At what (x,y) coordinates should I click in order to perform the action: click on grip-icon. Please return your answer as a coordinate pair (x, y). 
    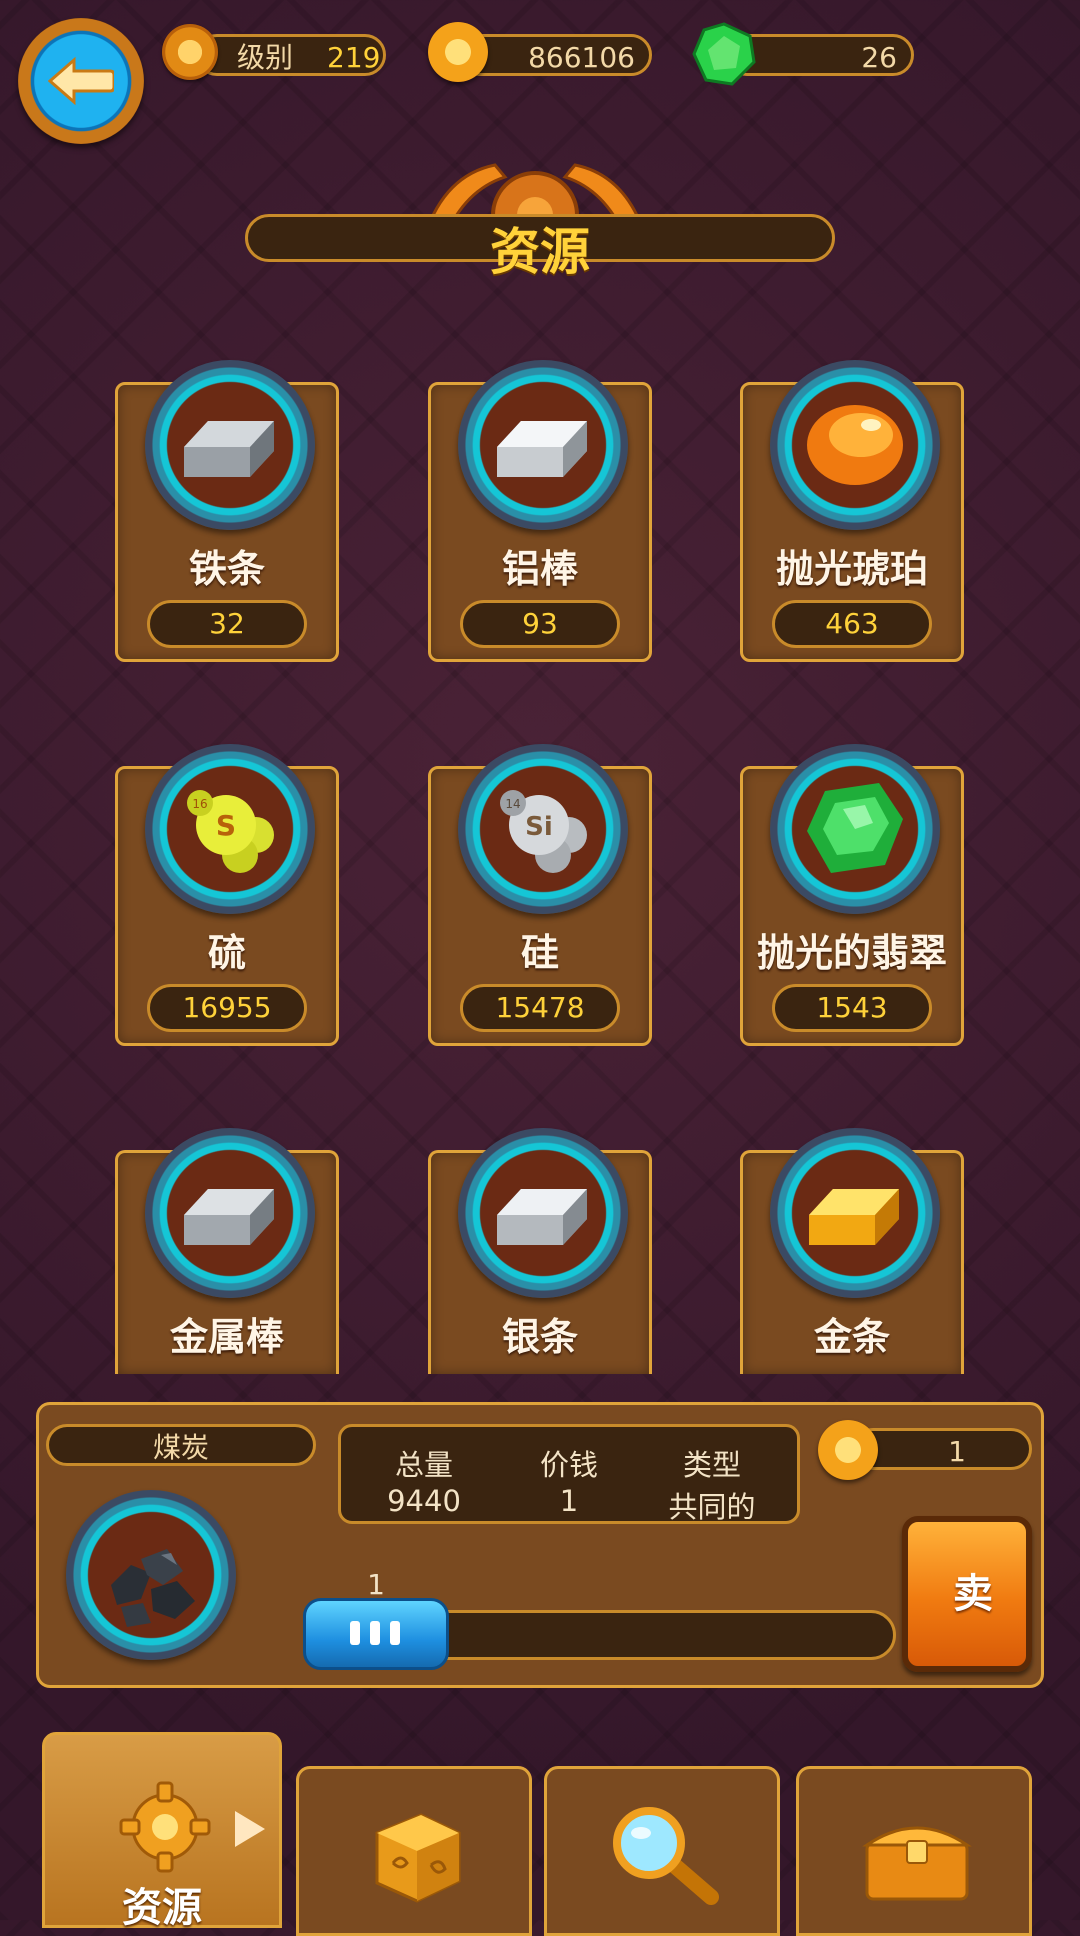
    Looking at the image, I should click on (375, 1633).